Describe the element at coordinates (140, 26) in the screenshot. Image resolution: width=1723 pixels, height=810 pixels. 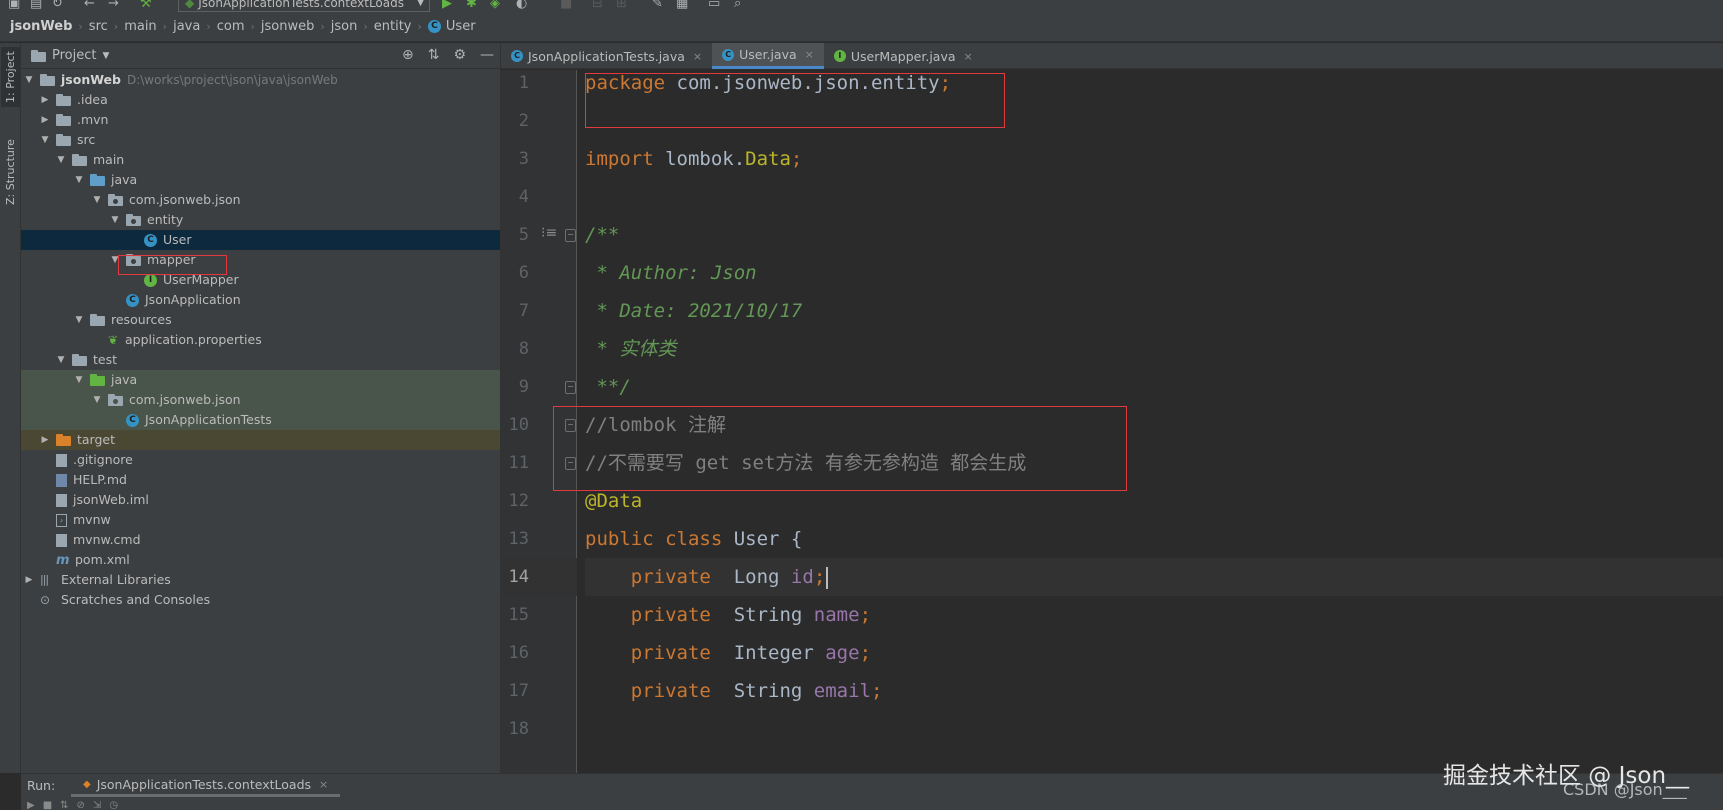
I see `breadcrumb-item: main` at that location.